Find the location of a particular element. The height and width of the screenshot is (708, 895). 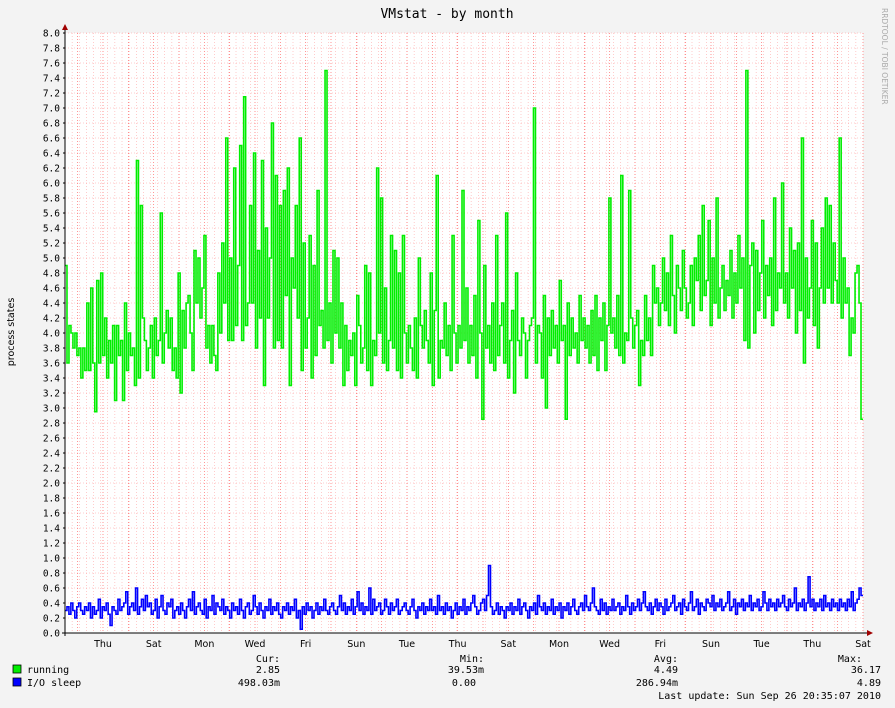

y-tick-label: 0.8 is located at coordinates (51, 574).